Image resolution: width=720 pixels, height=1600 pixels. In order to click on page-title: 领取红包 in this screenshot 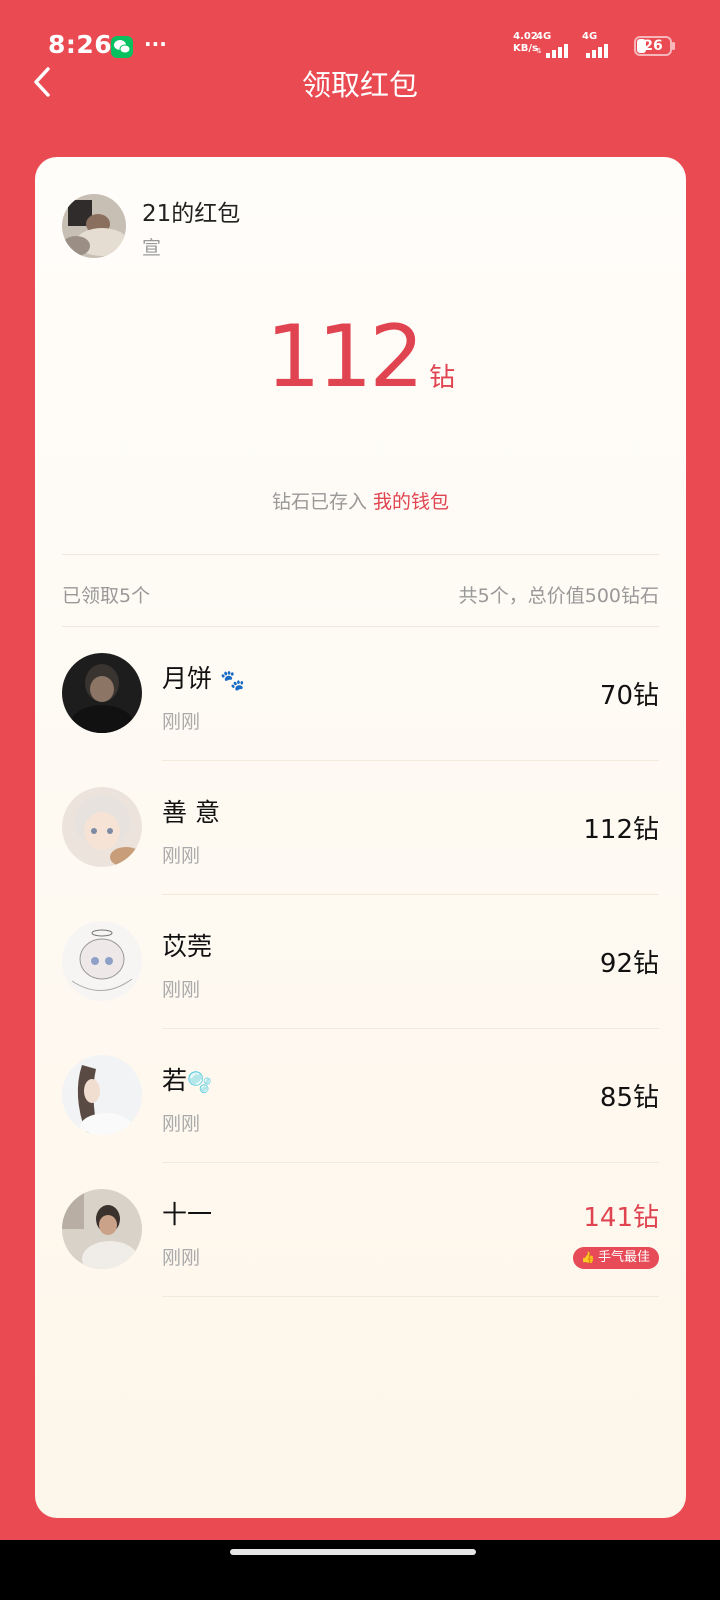, I will do `click(359, 85)`.